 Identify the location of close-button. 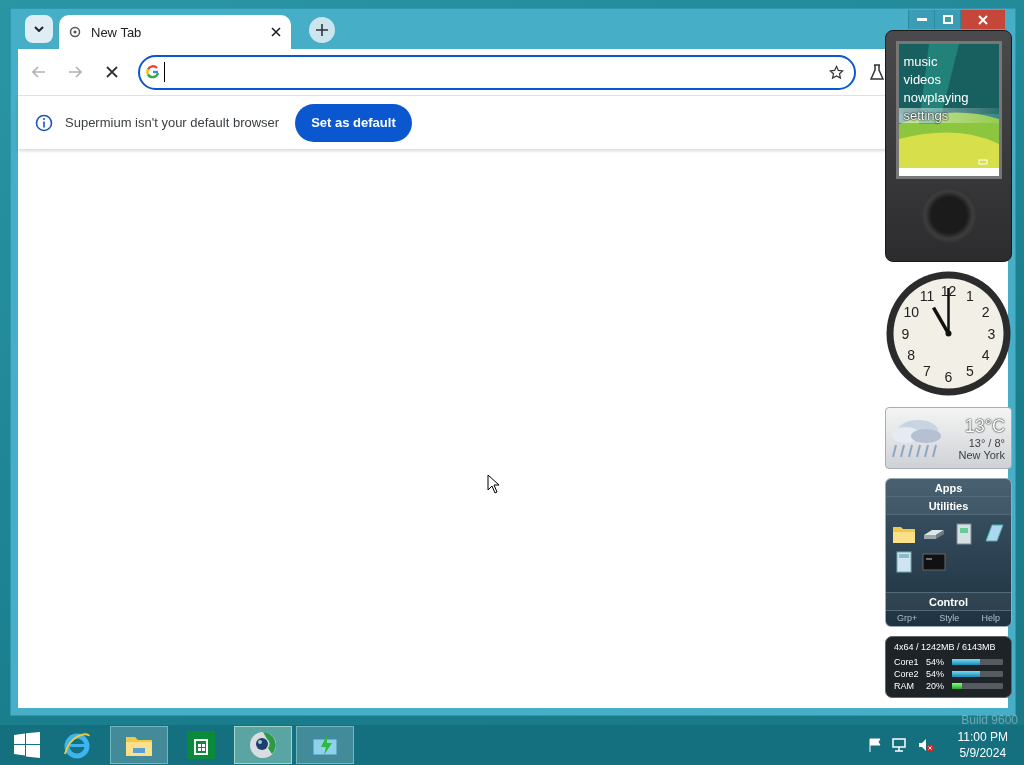
(982, 19).